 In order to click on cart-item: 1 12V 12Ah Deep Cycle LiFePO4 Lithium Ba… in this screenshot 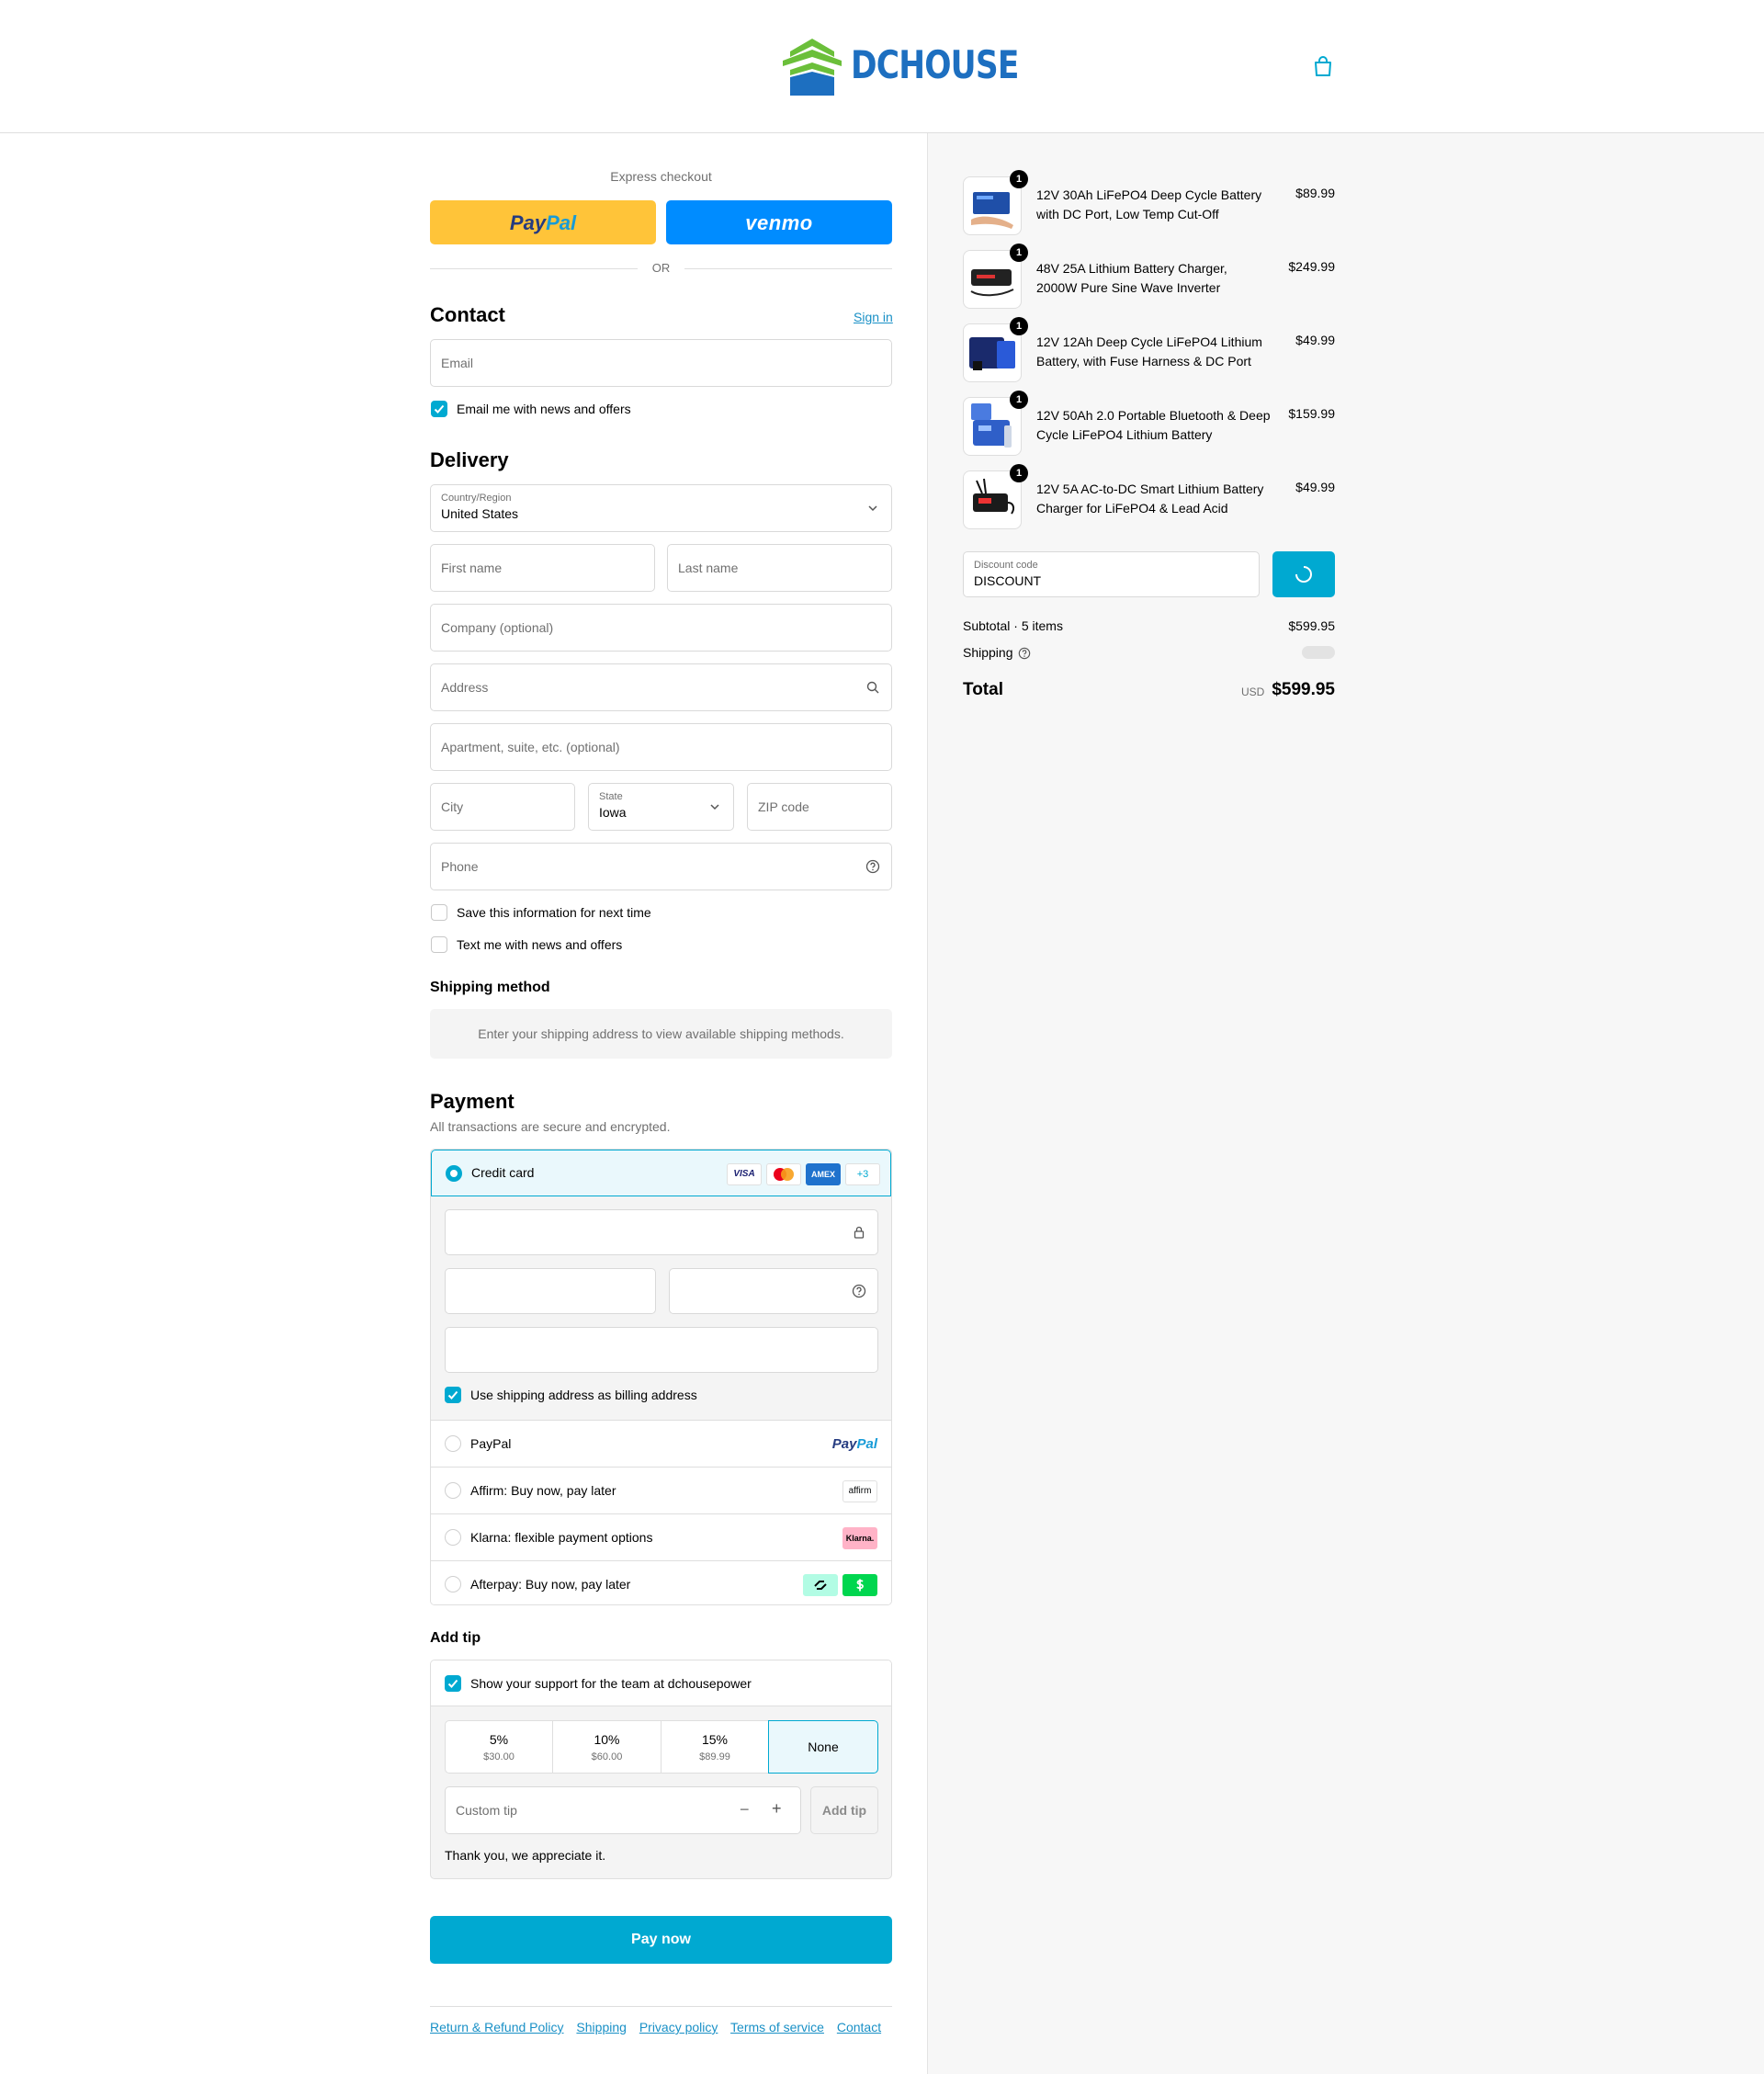, I will do `click(1149, 350)`.